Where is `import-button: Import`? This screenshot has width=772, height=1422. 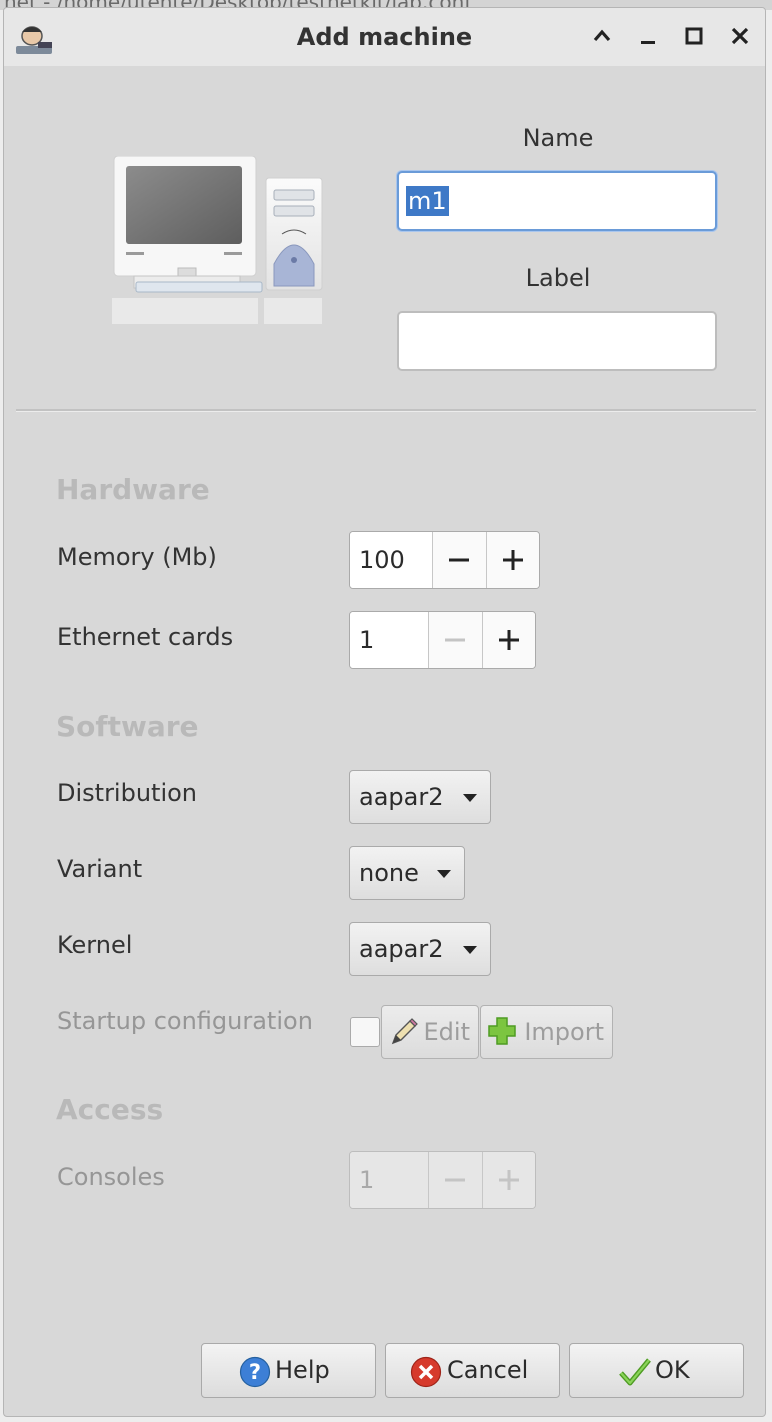
import-button: Import is located at coordinates (546, 1032).